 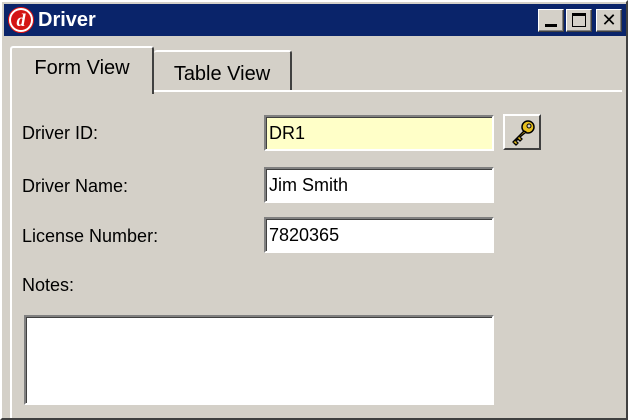 I want to click on close-button: ✕, so click(x=609, y=20).